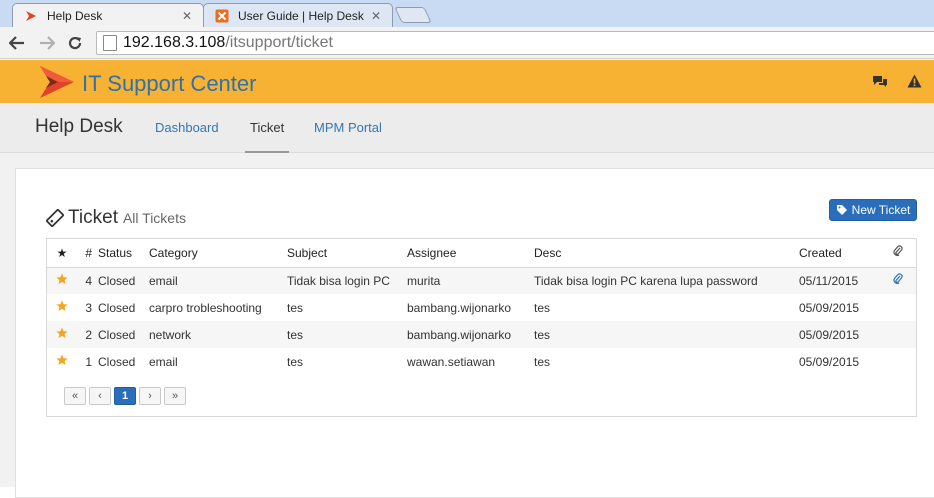  I want to click on page-icon, so click(110, 43).